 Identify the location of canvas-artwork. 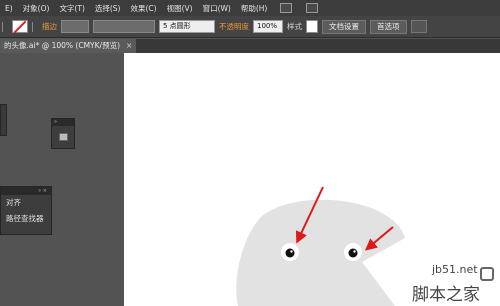
(320, 246).